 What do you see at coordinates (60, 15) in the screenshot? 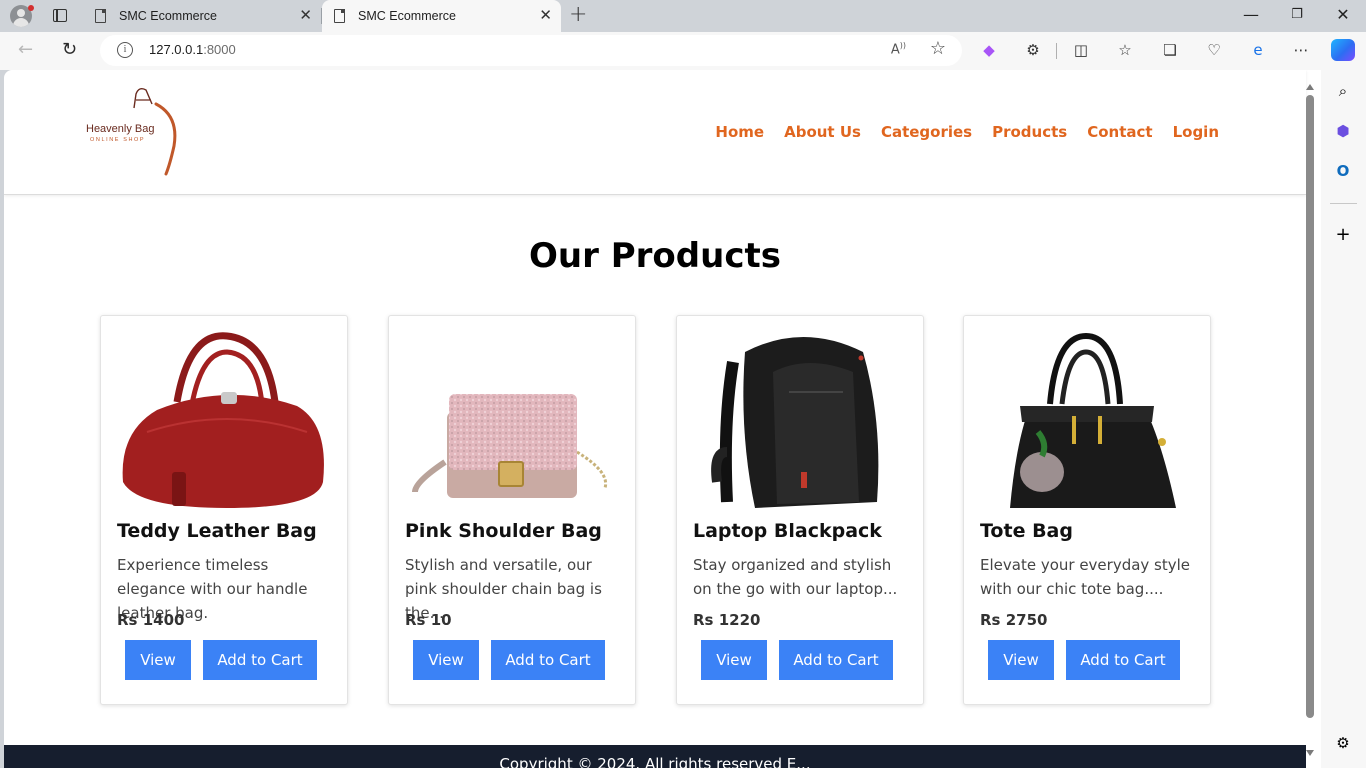
I see `tab-actions-icon` at bounding box center [60, 15].